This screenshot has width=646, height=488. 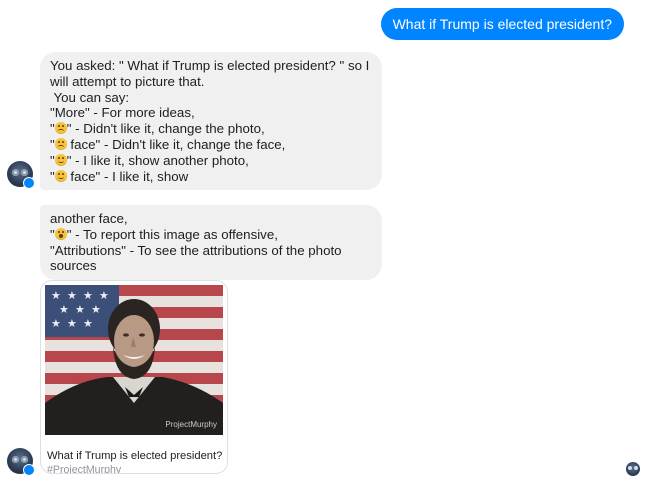 What do you see at coordinates (176, 144) in the screenshot?
I see `message-text: face" - Didn't like it, change the face,` at bounding box center [176, 144].